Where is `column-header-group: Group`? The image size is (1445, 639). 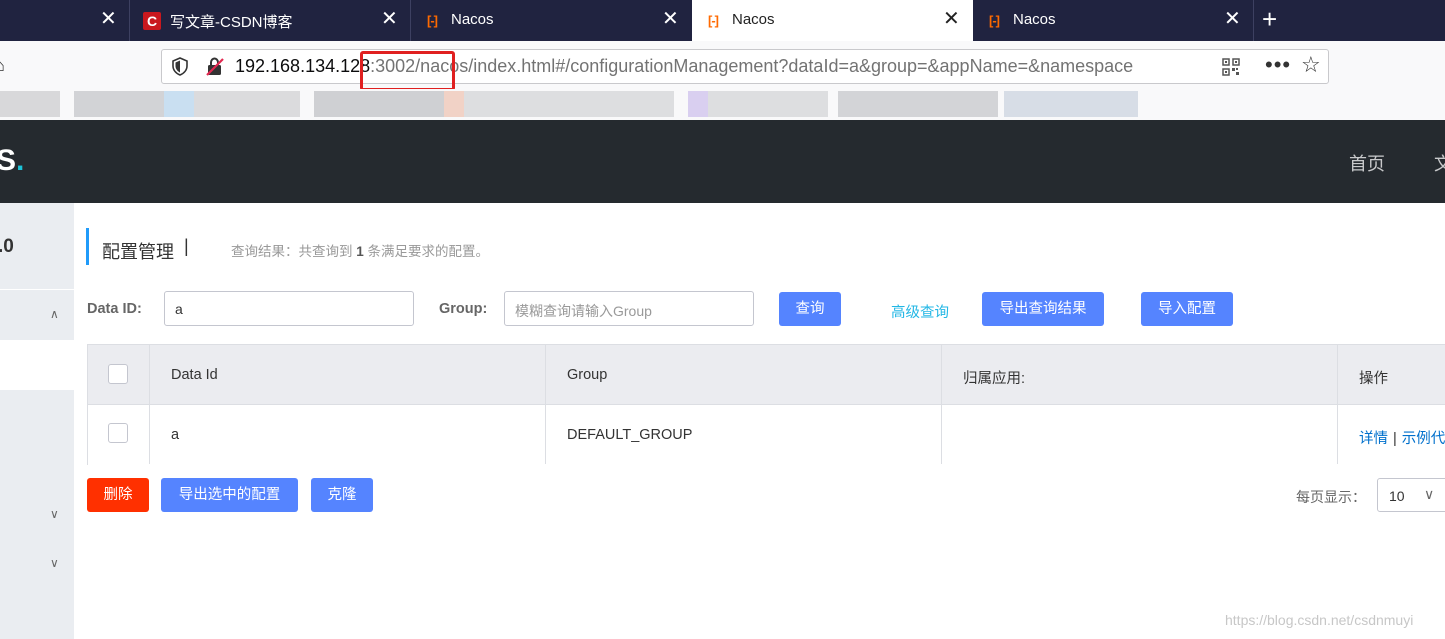
column-header-group: Group is located at coordinates (587, 375).